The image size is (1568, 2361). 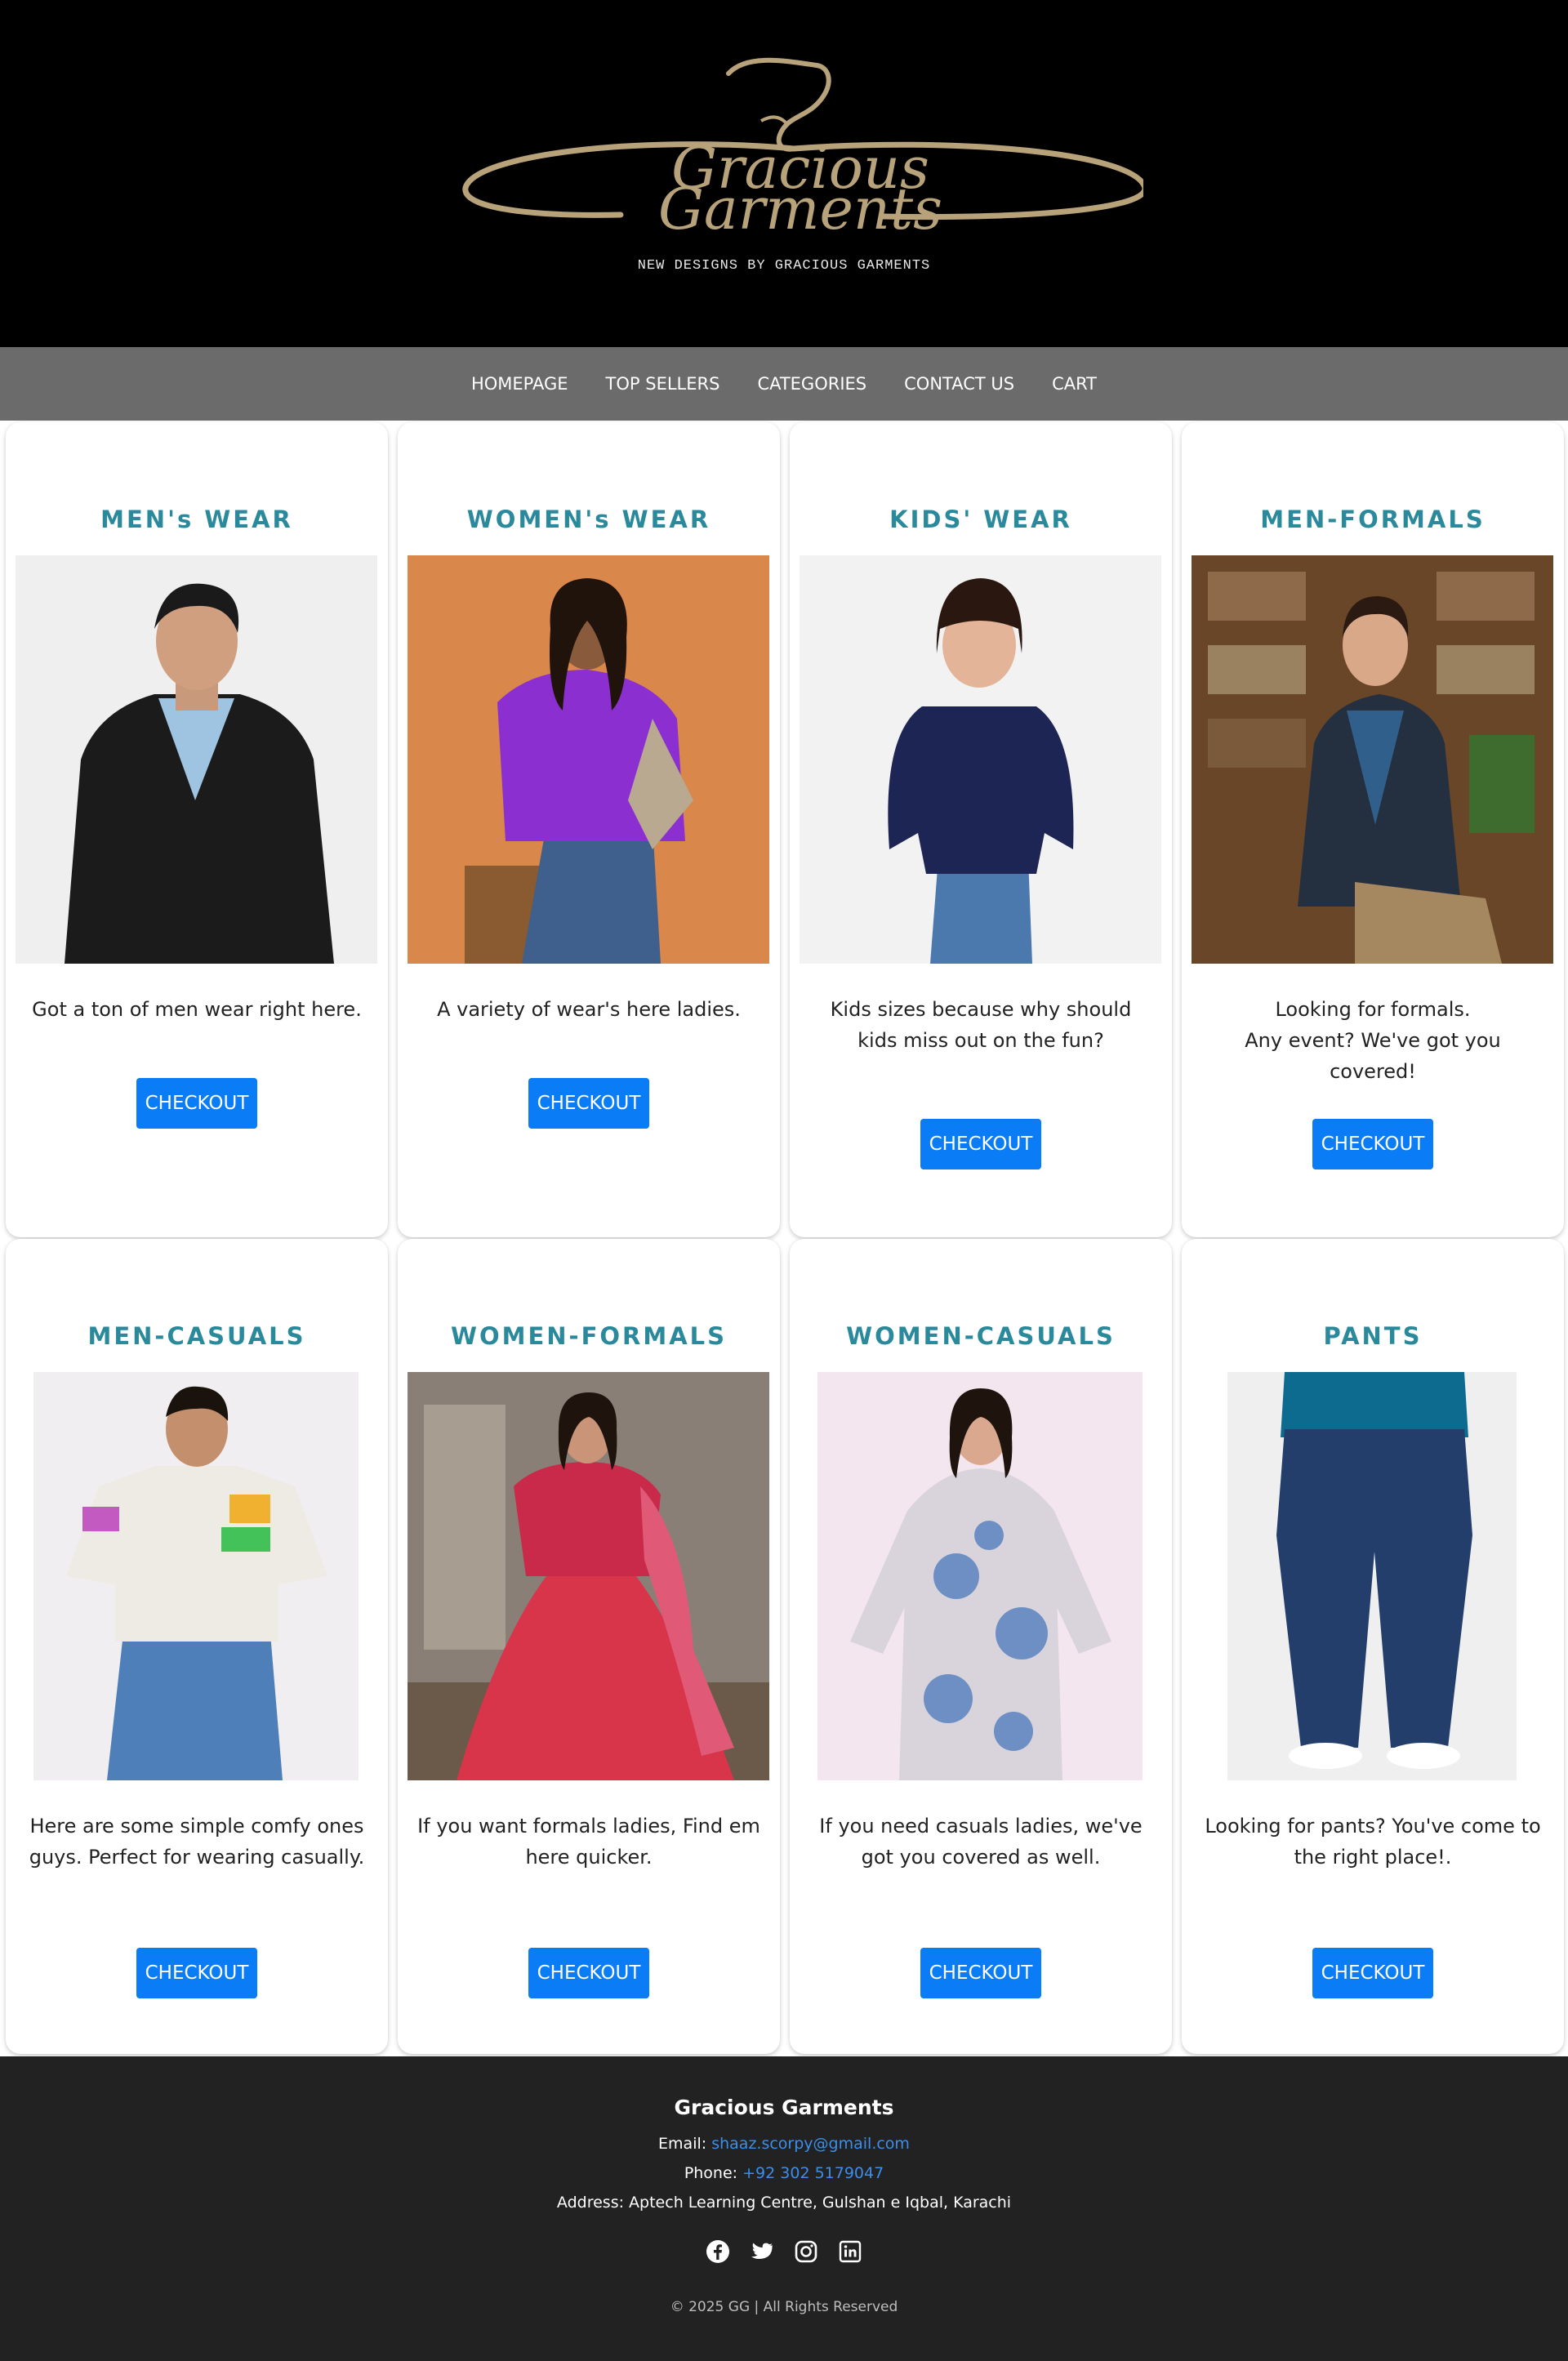 What do you see at coordinates (589, 1336) in the screenshot?
I see `card-title: WOMEN-FORMALS` at bounding box center [589, 1336].